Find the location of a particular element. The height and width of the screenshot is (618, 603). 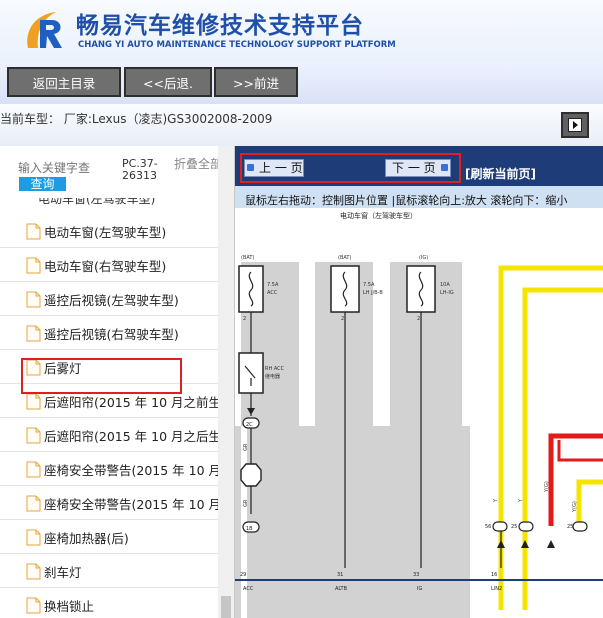

list-item: 电动车窗(左驾驶车型) is located at coordinates (109, 231).